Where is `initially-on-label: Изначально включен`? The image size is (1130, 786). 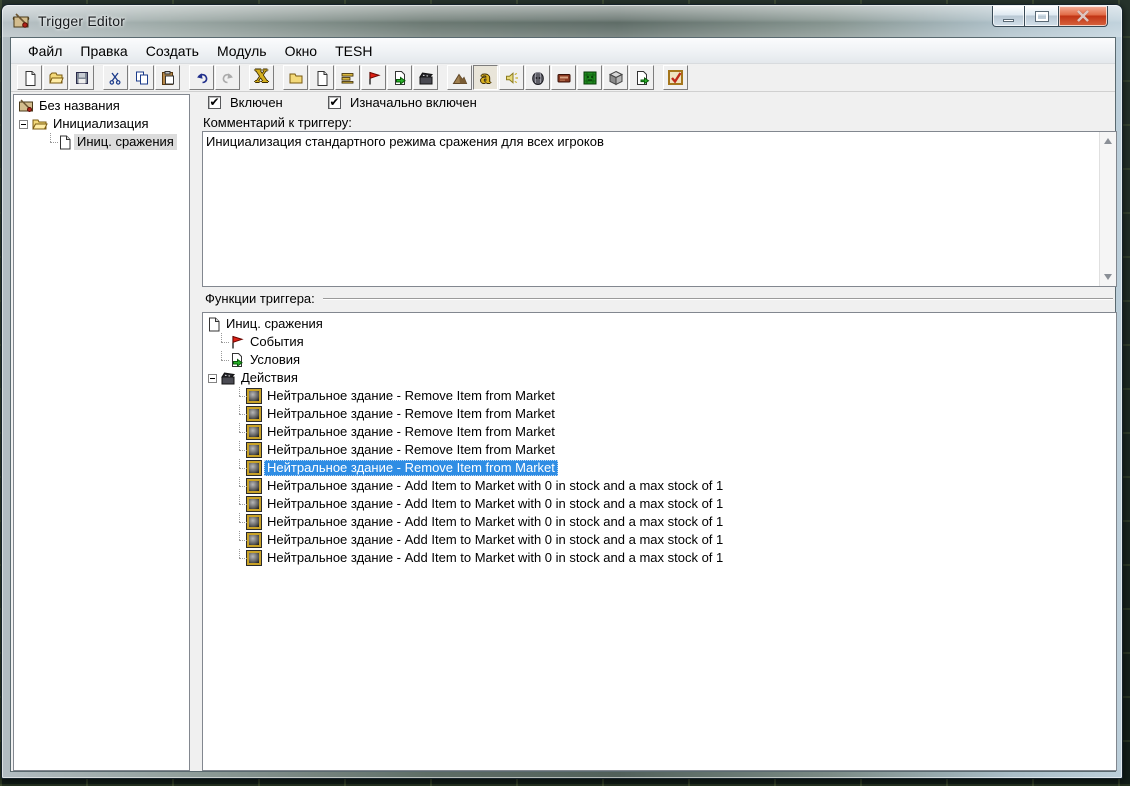
initially-on-label: Изначально включен is located at coordinates (413, 102).